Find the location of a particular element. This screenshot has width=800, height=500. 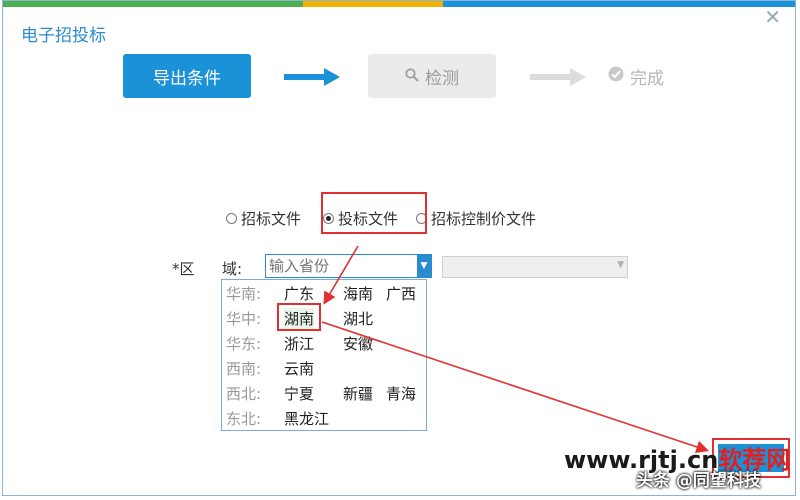

region-group-label: 华南: is located at coordinates (244, 294).